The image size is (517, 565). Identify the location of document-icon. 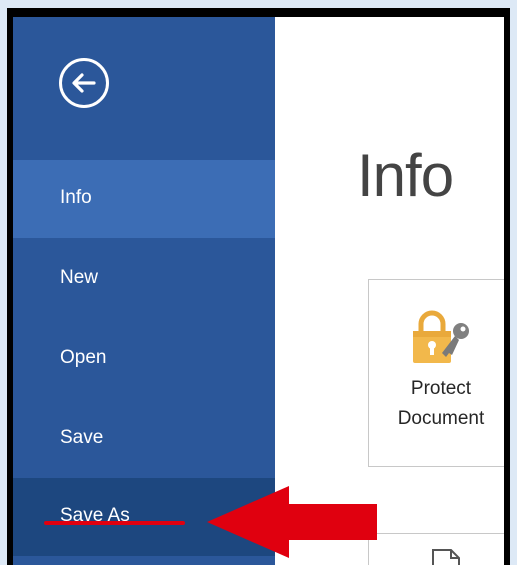
(446, 557).